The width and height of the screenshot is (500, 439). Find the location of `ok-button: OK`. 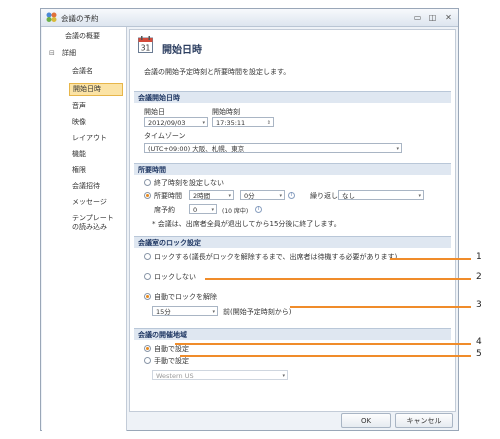

ok-button: OK is located at coordinates (366, 420).